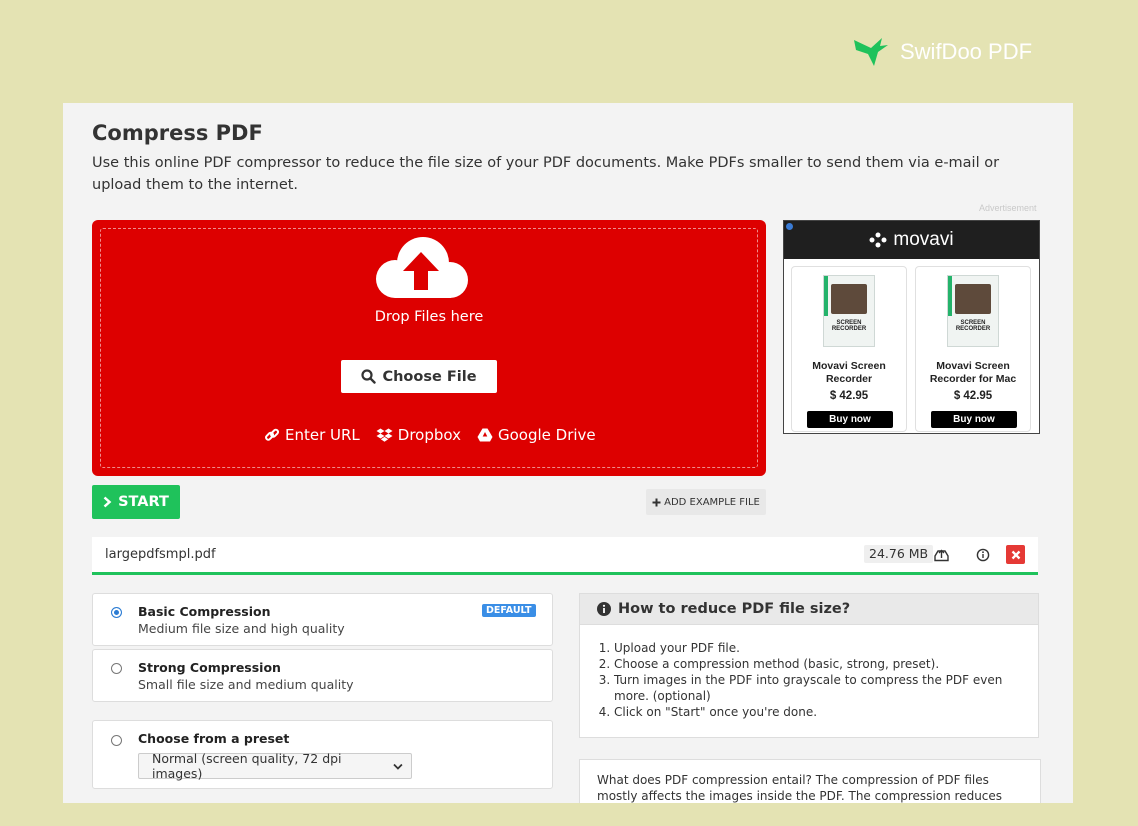 This screenshot has width=1138, height=826. Describe the element at coordinates (899, 554) in the screenshot. I see `file-size: 24.76 MB` at that location.